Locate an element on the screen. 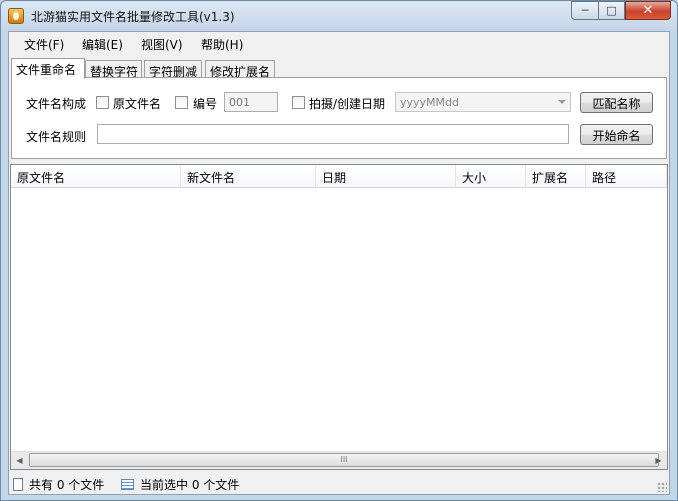 This screenshot has width=678, height=501. column-new-name: 新文件名 is located at coordinates (248, 176).